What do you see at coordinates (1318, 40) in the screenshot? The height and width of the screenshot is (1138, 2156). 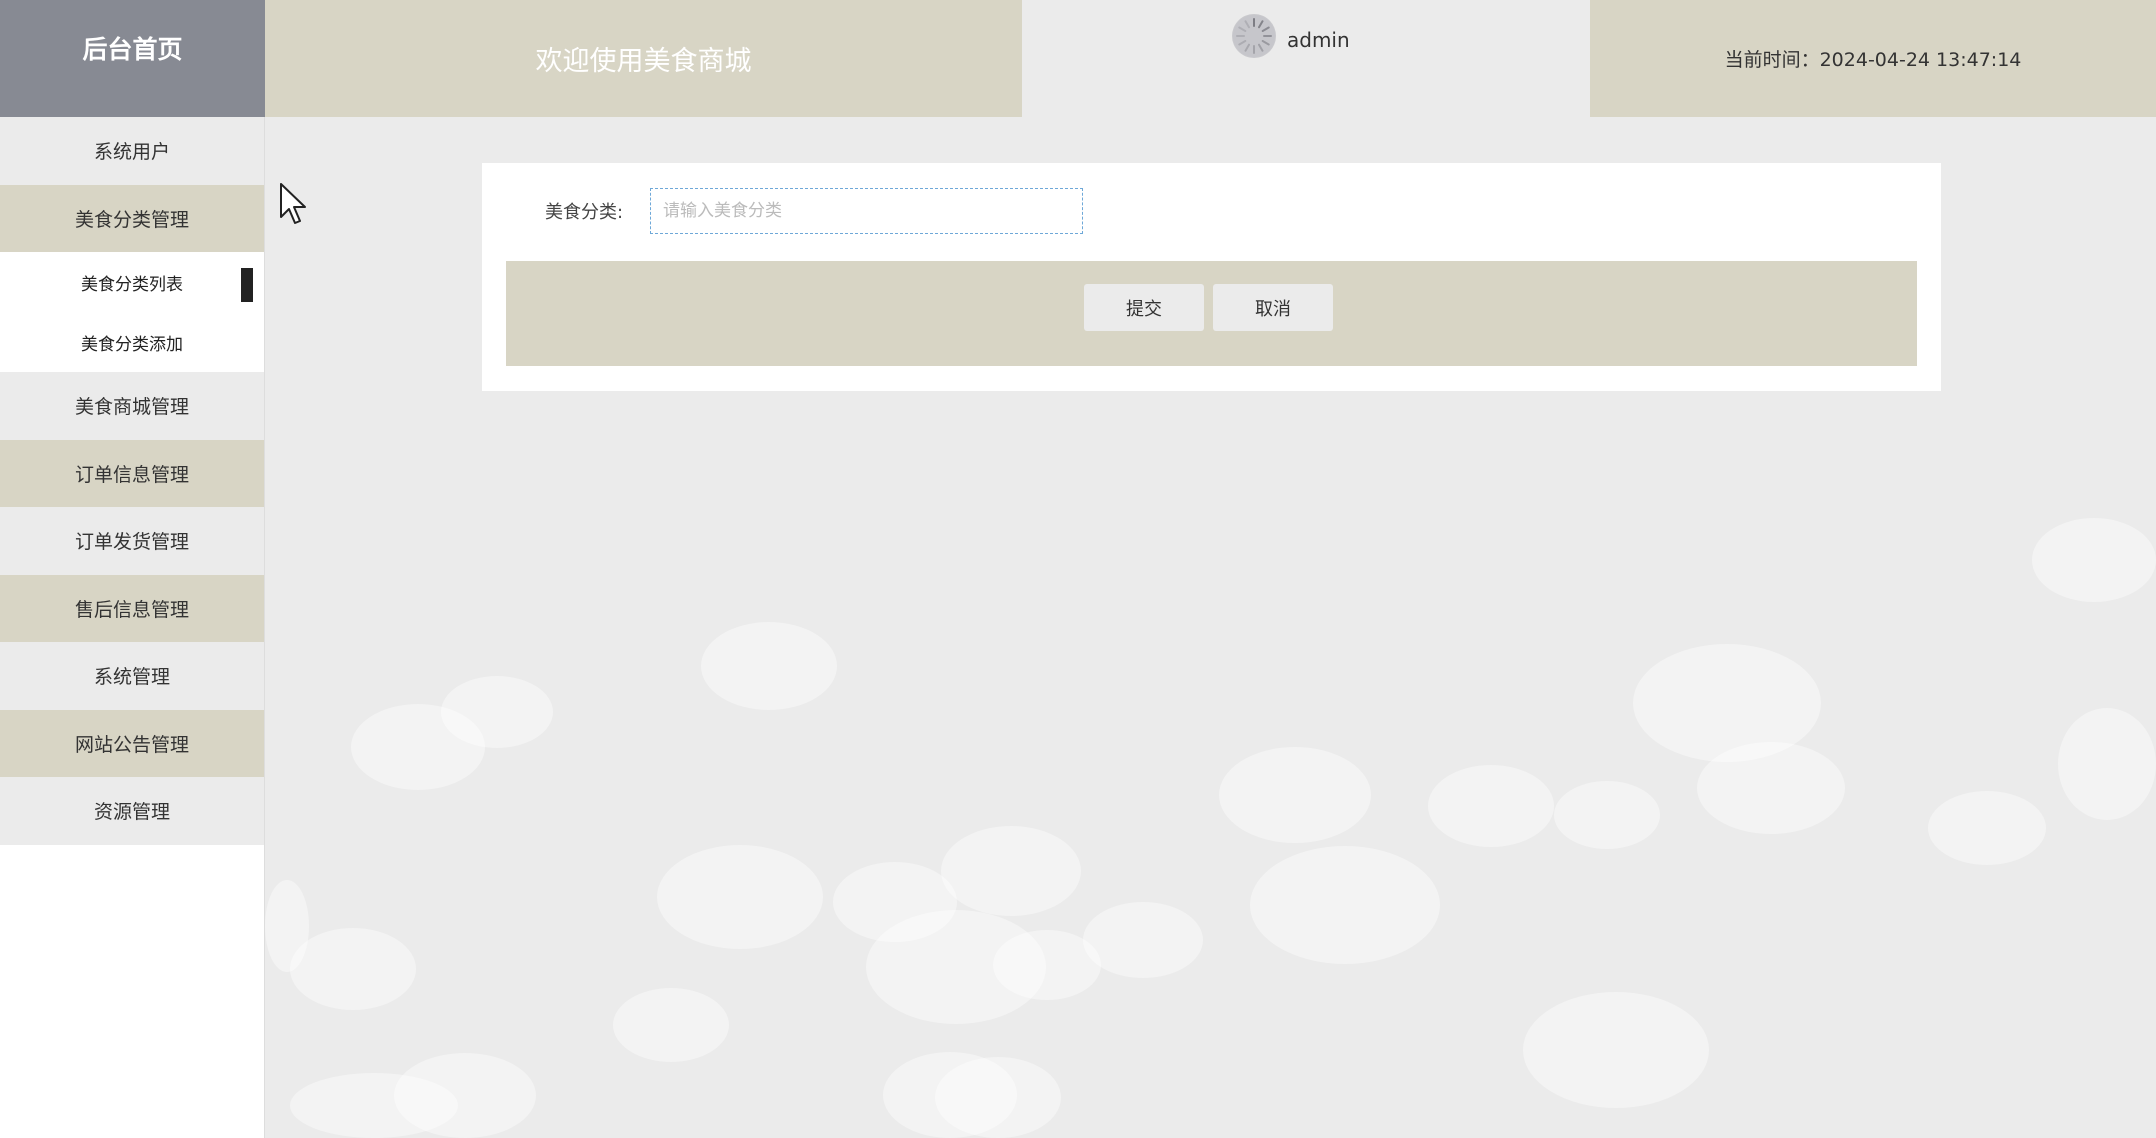 I see `username: admin` at bounding box center [1318, 40].